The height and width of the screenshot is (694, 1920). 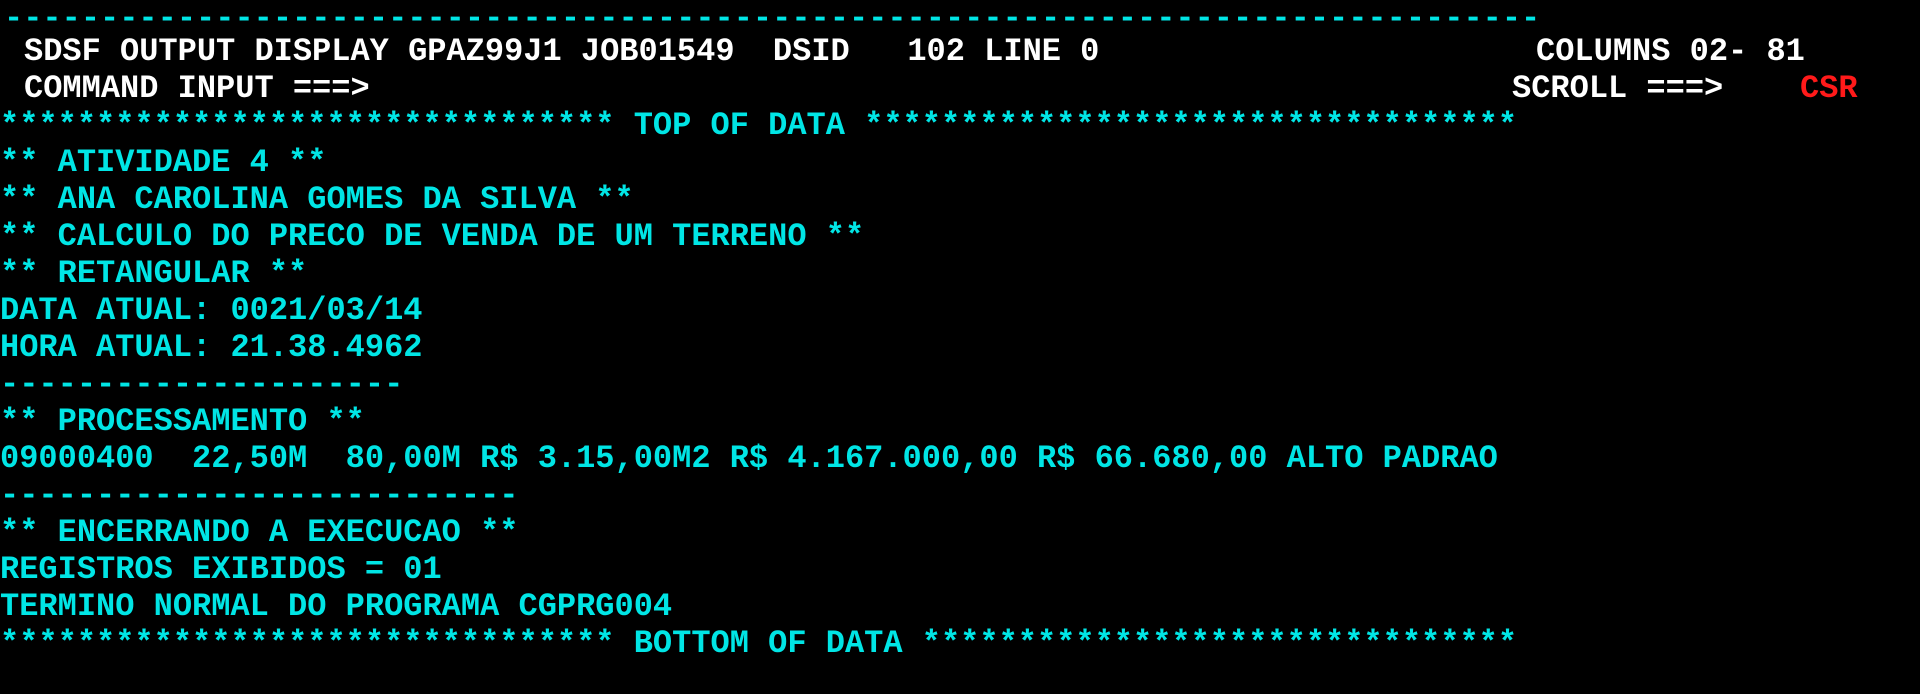 I want to click on output-line: ** ENCERRANDO A EXECUCAO **, so click(x=259, y=532).